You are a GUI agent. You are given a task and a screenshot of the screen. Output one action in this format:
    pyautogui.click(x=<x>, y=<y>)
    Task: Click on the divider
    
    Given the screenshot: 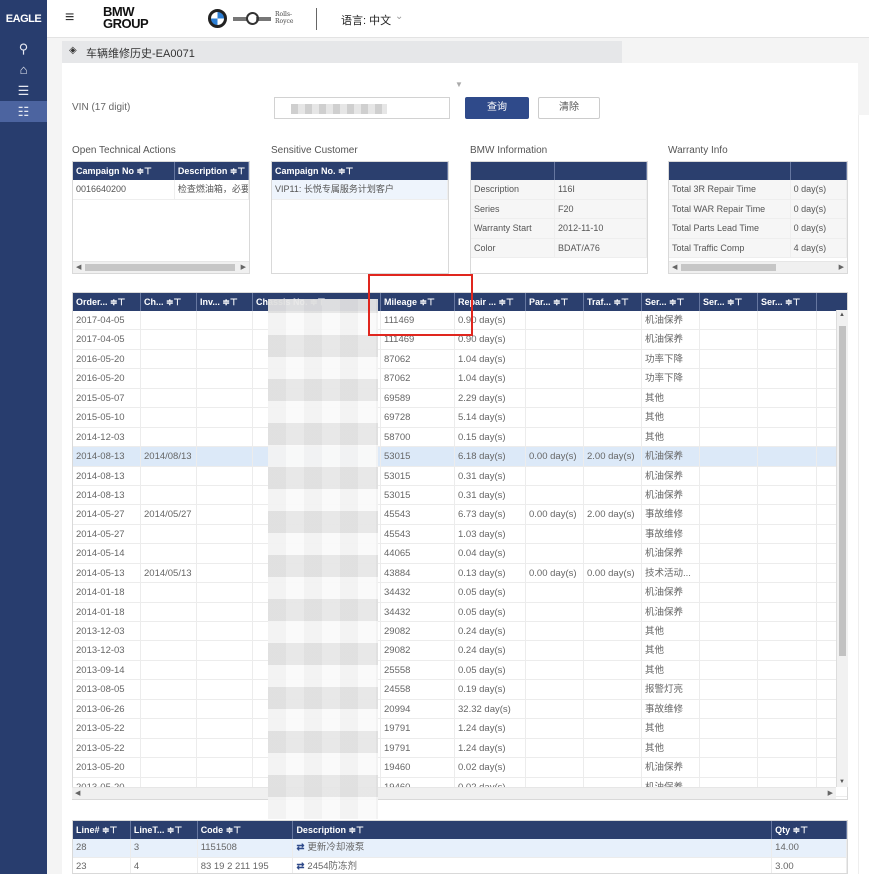 What is the action you would take?
    pyautogui.click(x=316, y=19)
    